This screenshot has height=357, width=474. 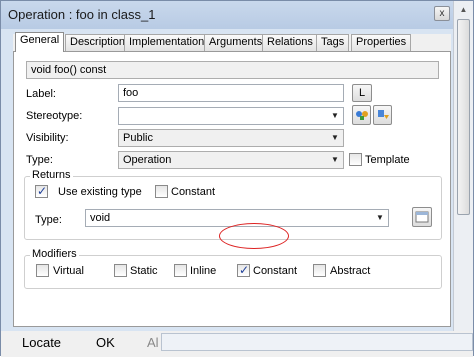 What do you see at coordinates (180, 270) in the screenshot?
I see `inline-checkbox` at bounding box center [180, 270].